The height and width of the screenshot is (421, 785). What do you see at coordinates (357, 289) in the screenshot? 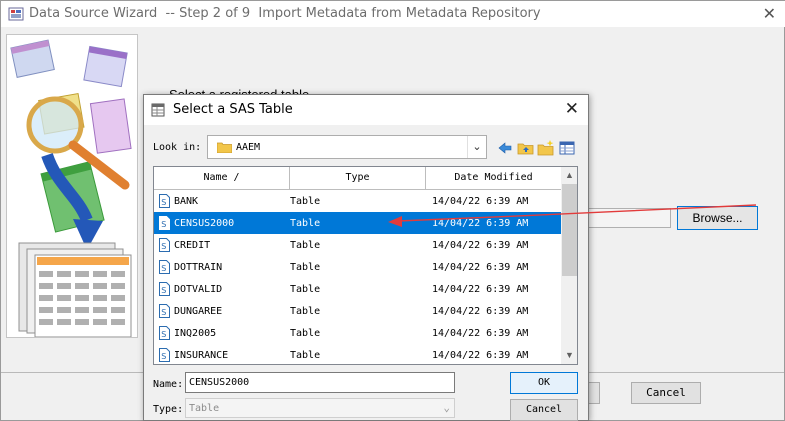
I see `table-row: S DOTVALID Table 14/04/22 6:39 AM` at bounding box center [357, 289].